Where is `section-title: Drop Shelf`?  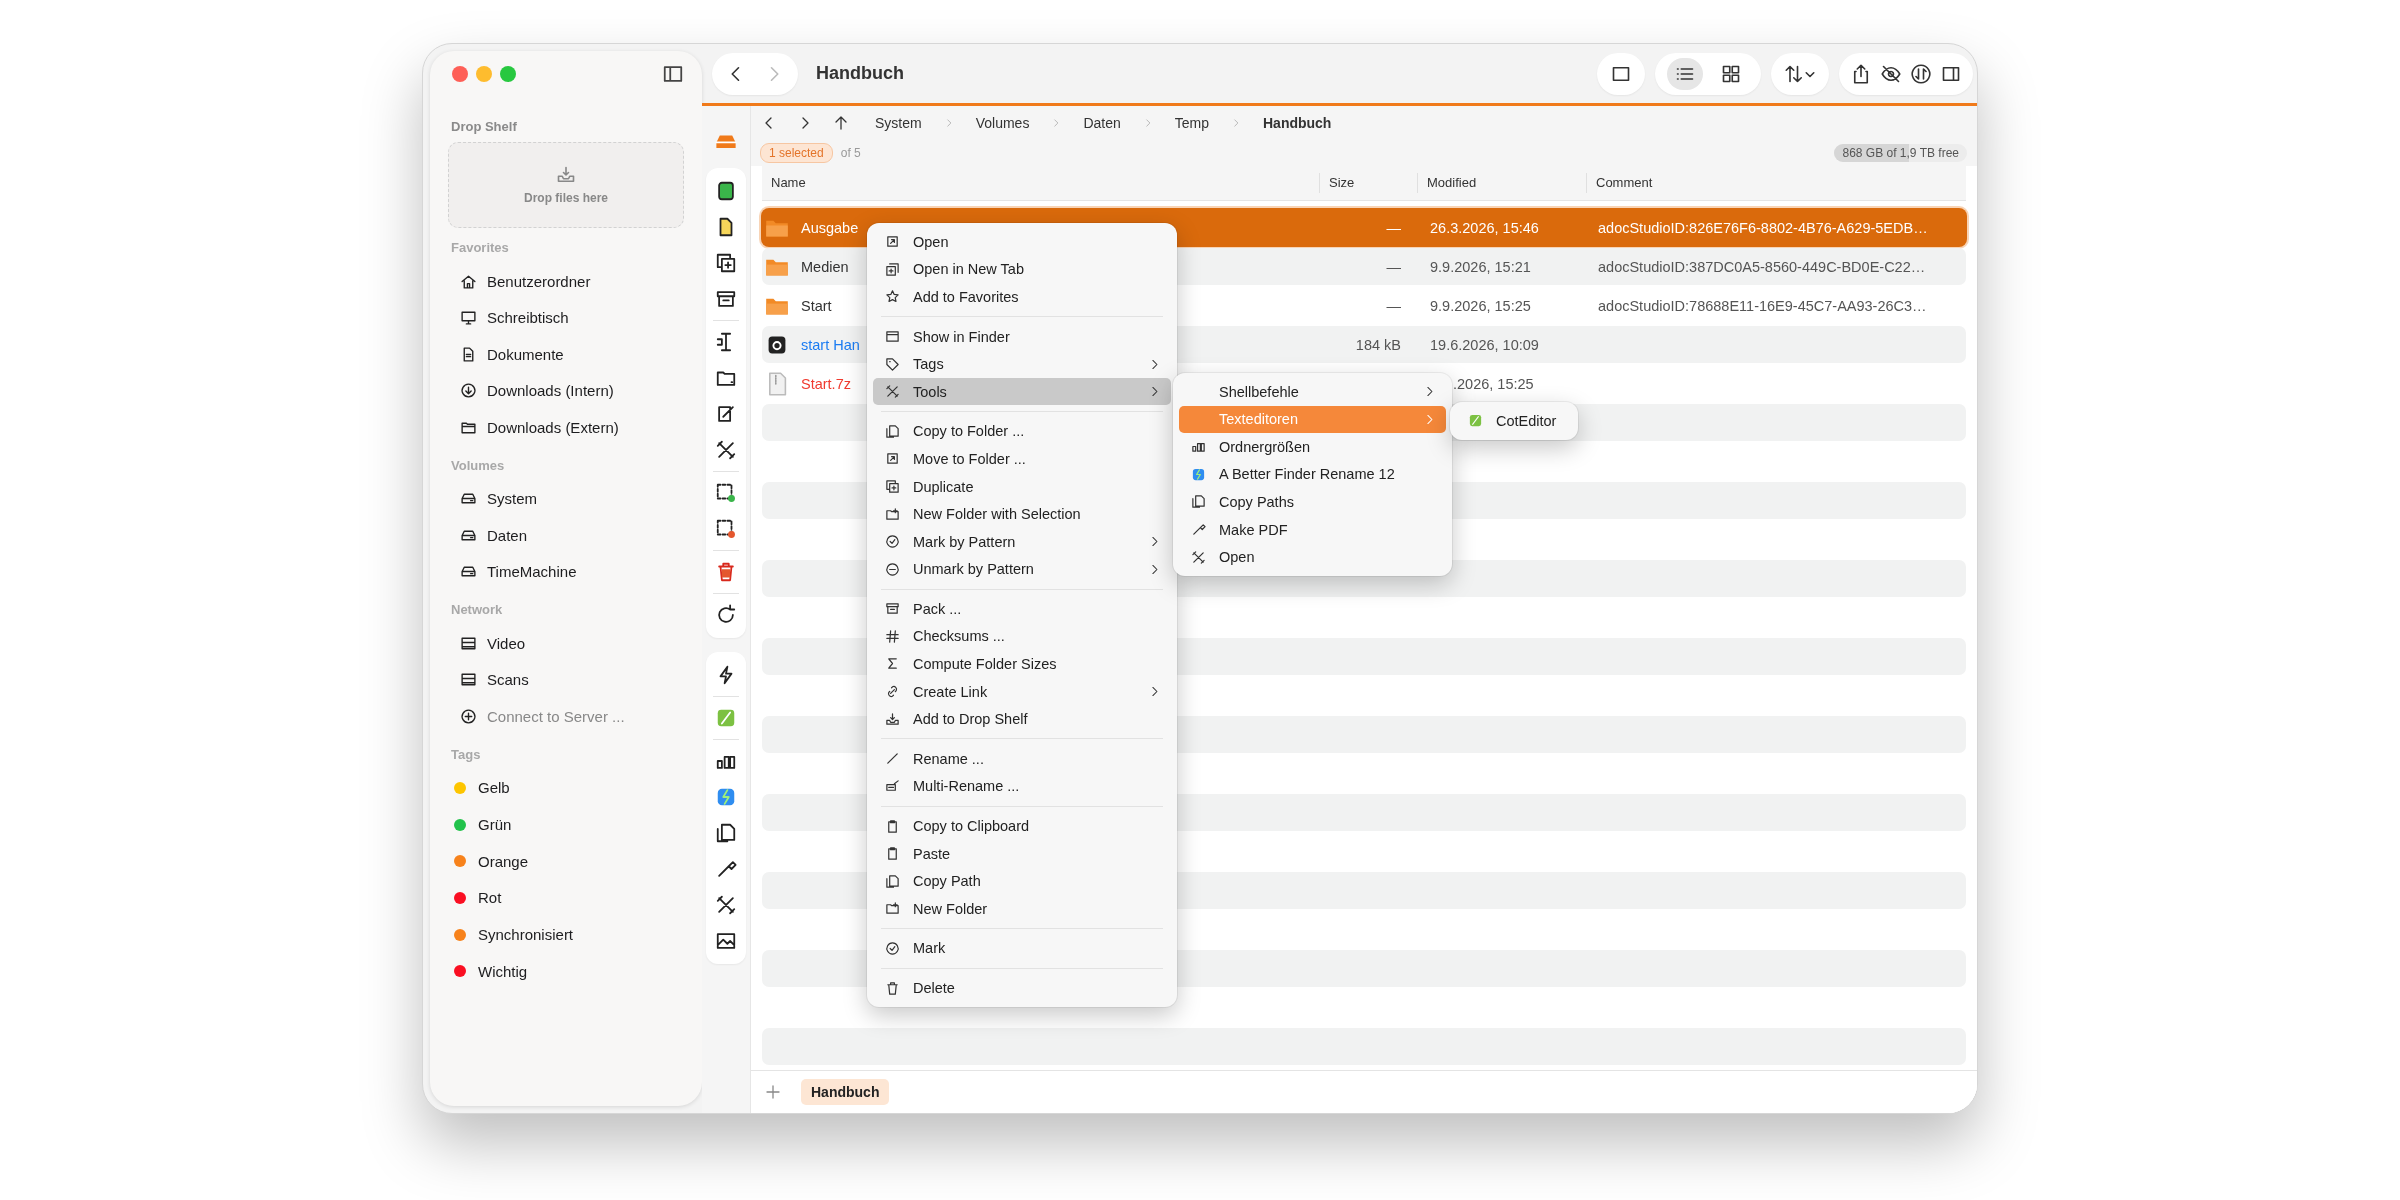
section-title: Drop Shelf is located at coordinates (484, 126).